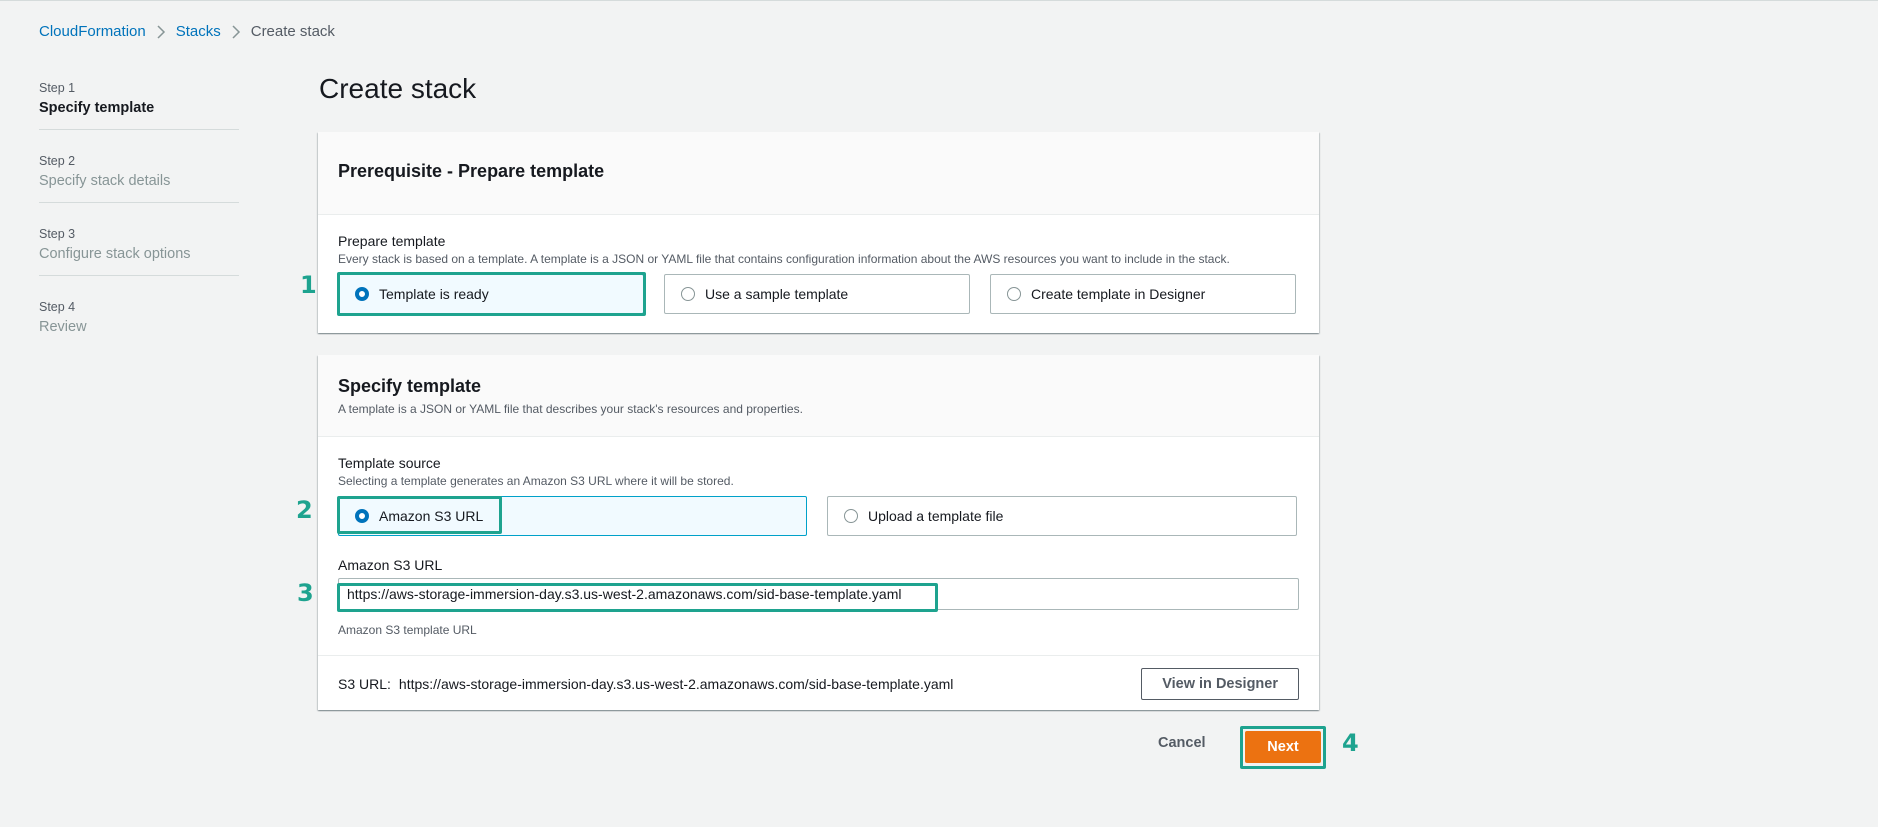  I want to click on breadcrumb-cloudformation: CloudFormation, so click(92, 31).